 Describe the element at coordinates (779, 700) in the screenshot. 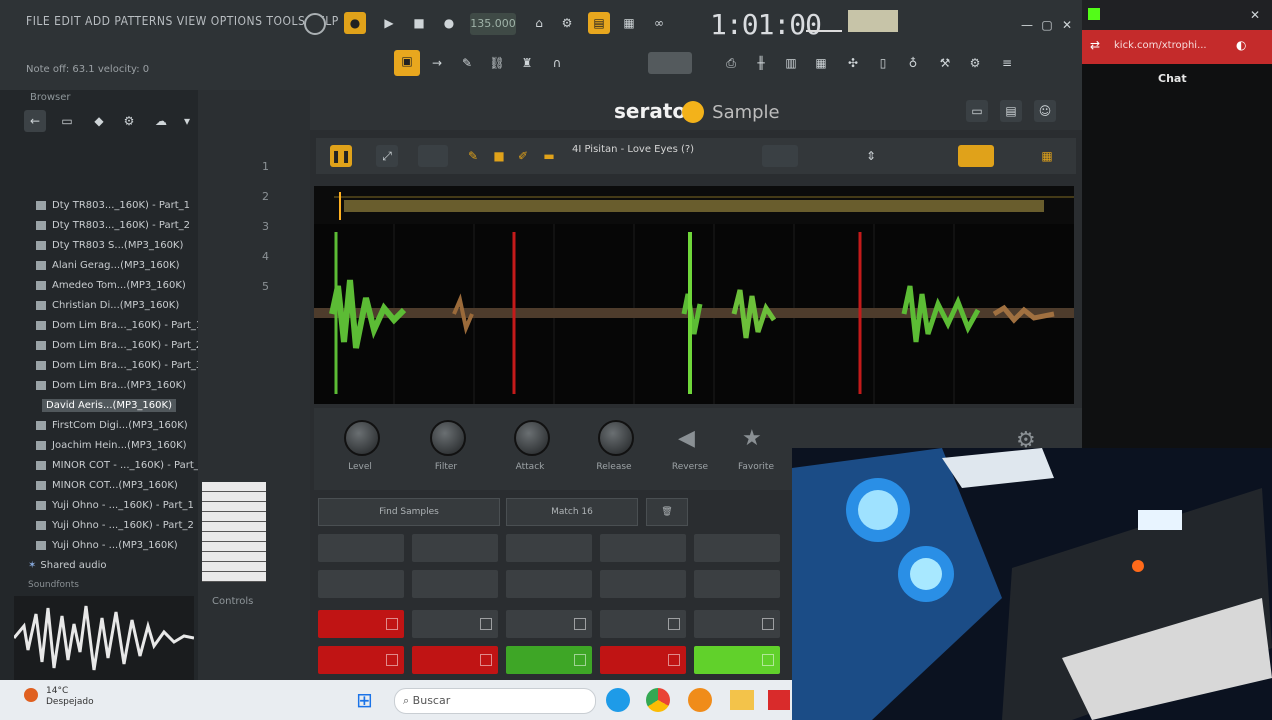

I see `app-icon` at that location.